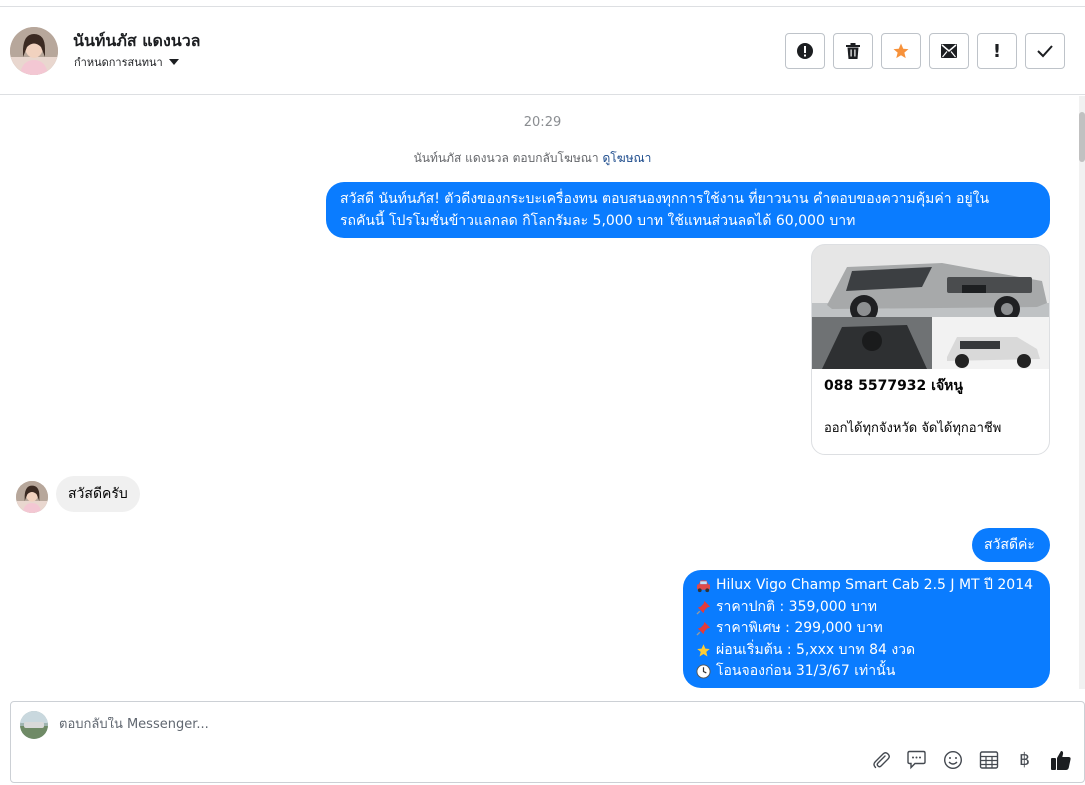 Image resolution: width=1085 pixels, height=785 pixels. What do you see at coordinates (118, 62) in the screenshot?
I see `assign-conversation-label: กำหนดการสนทนา` at bounding box center [118, 62].